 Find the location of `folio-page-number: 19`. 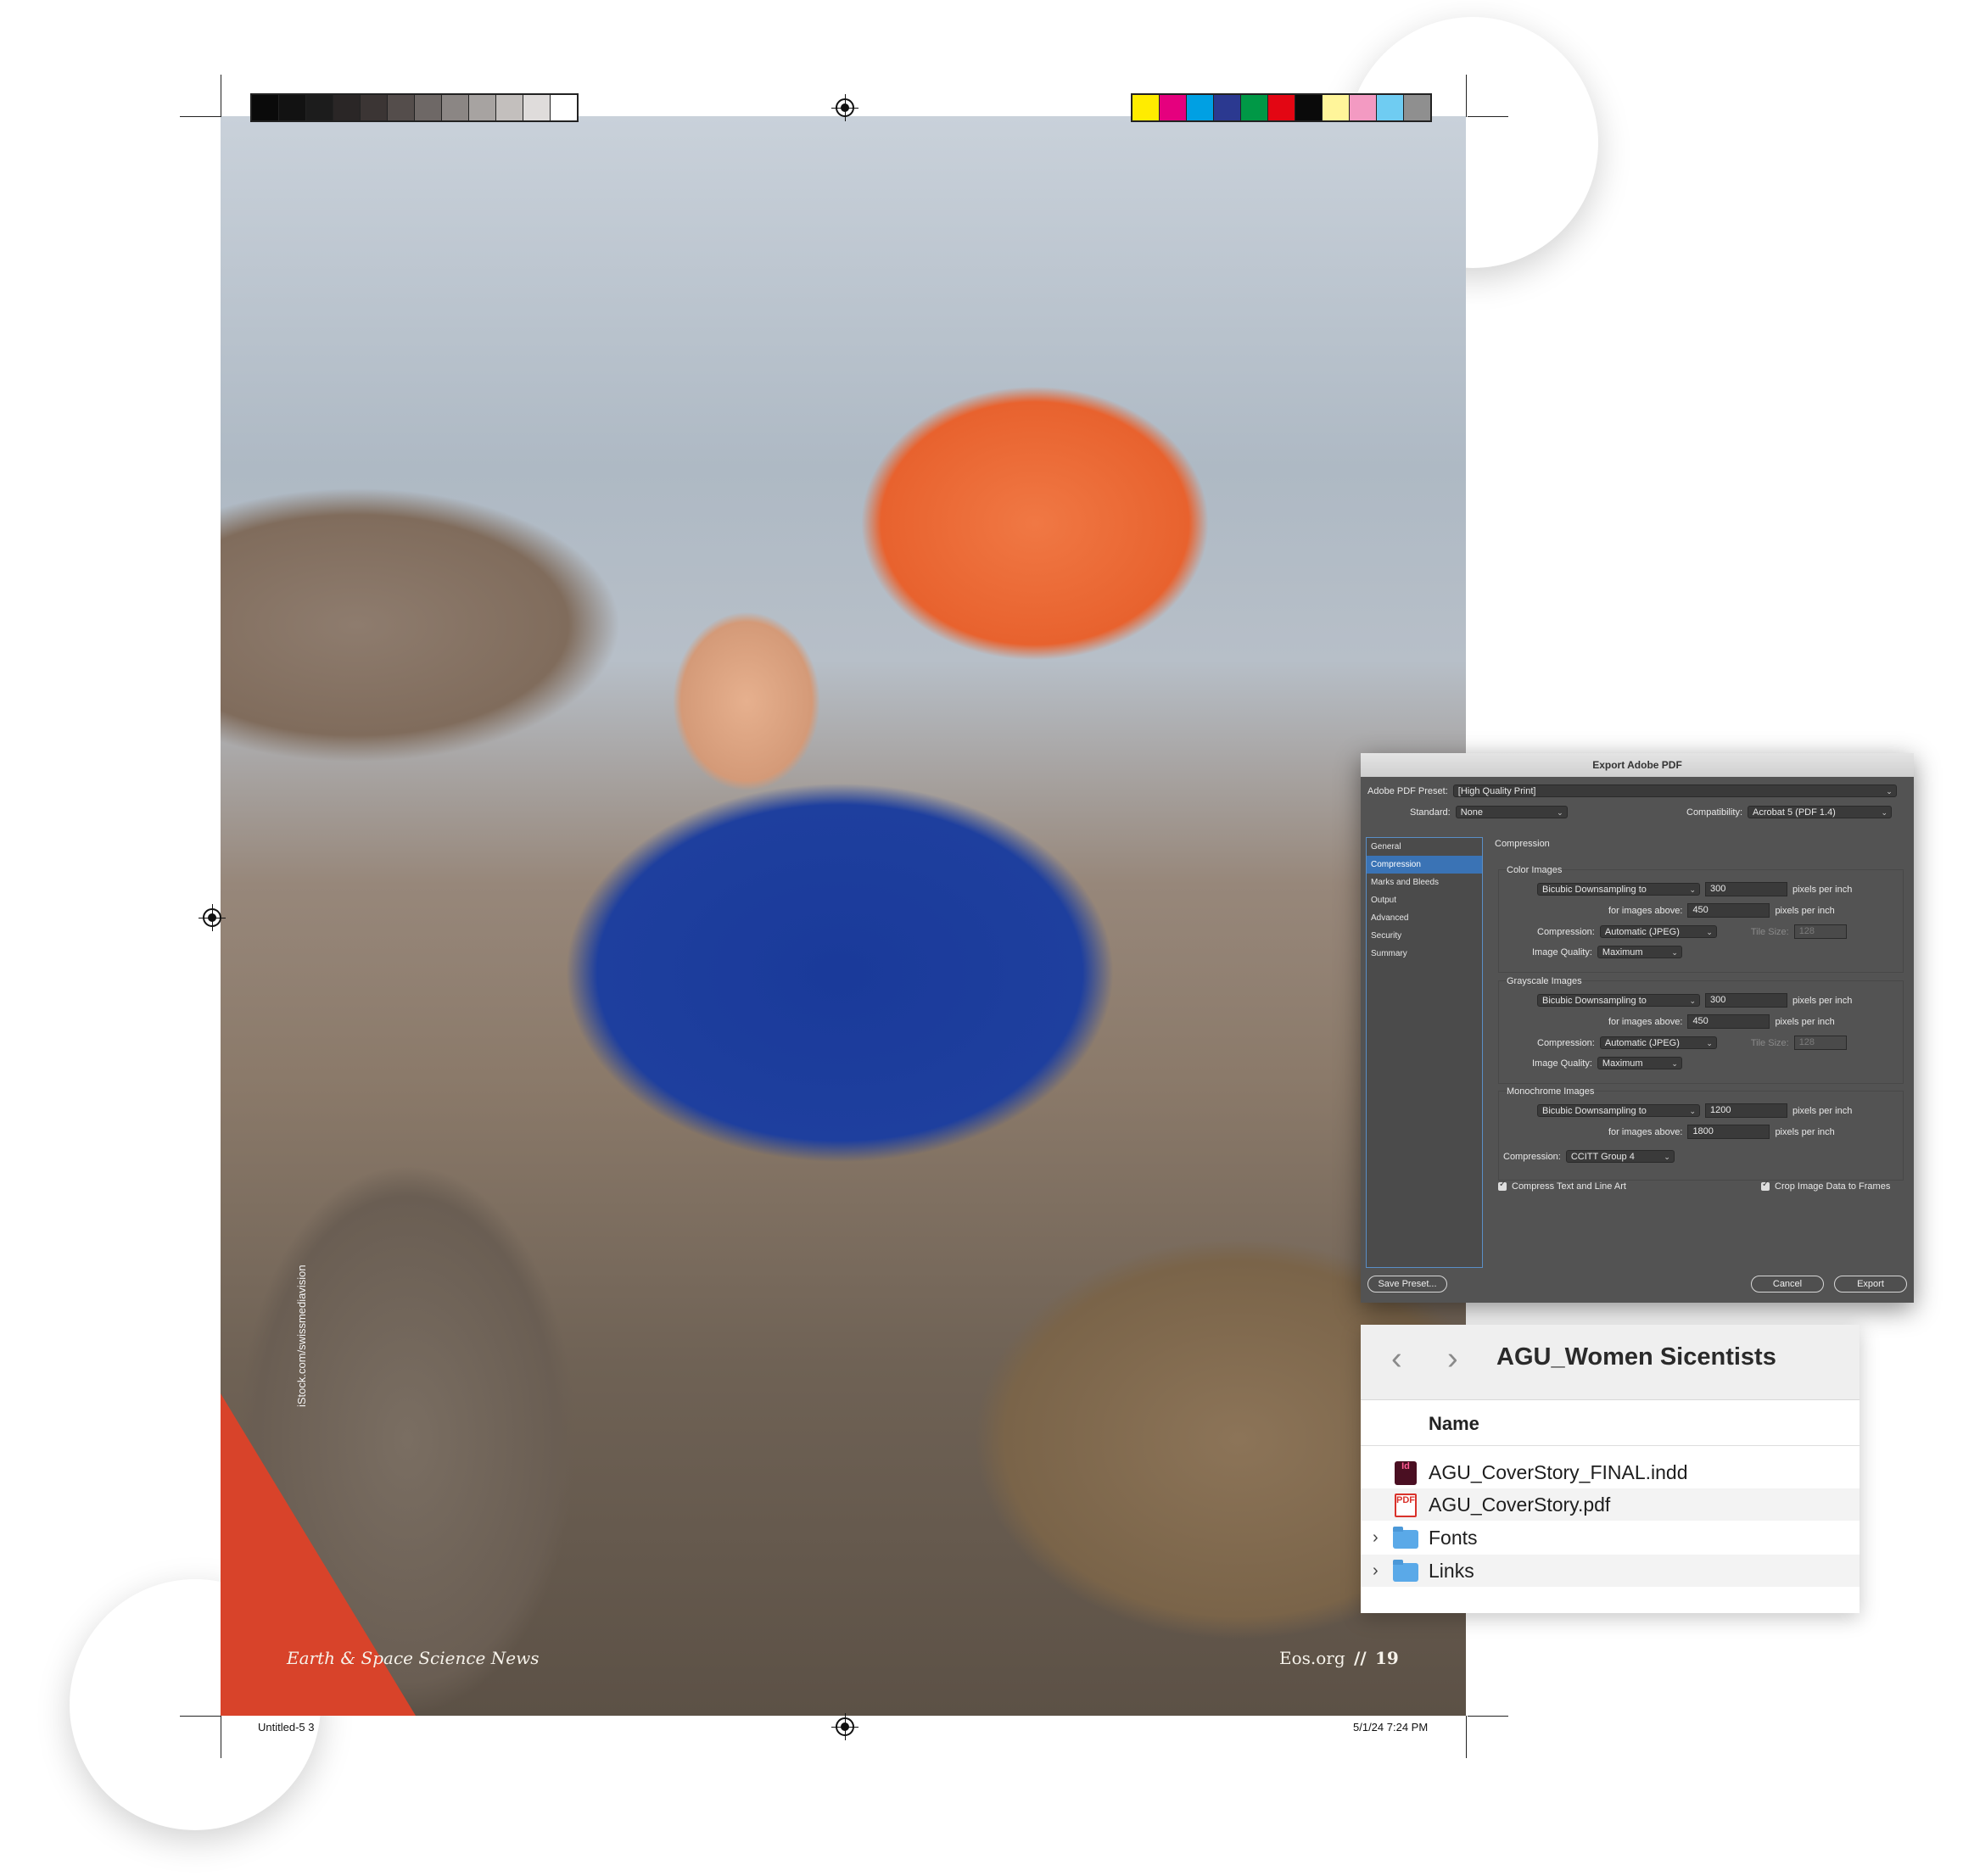

folio-page-number: 19 is located at coordinates (1387, 1658).